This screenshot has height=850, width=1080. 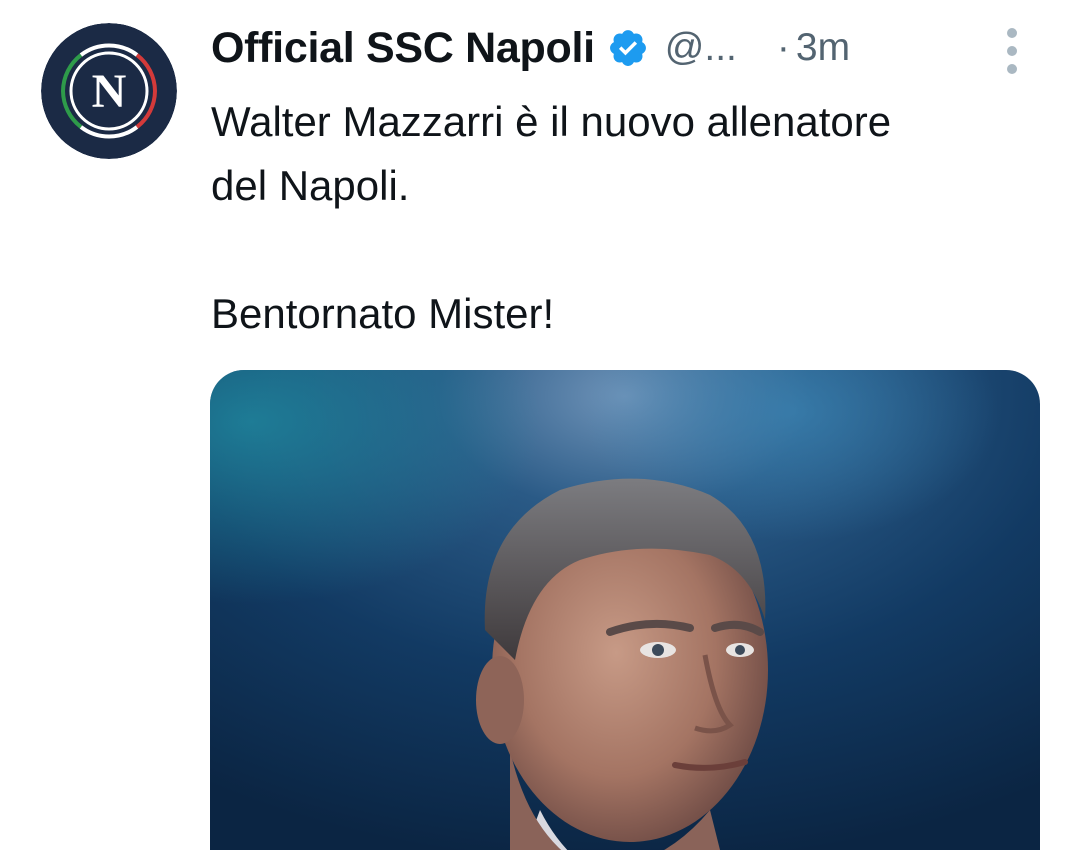 I want to click on avatar: N, so click(x=109, y=91).